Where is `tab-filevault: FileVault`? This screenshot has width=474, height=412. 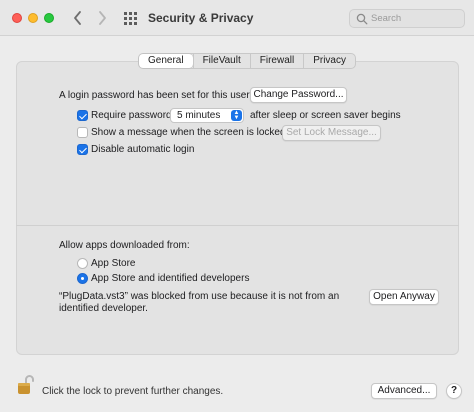 tab-filevault: FileVault is located at coordinates (221, 61).